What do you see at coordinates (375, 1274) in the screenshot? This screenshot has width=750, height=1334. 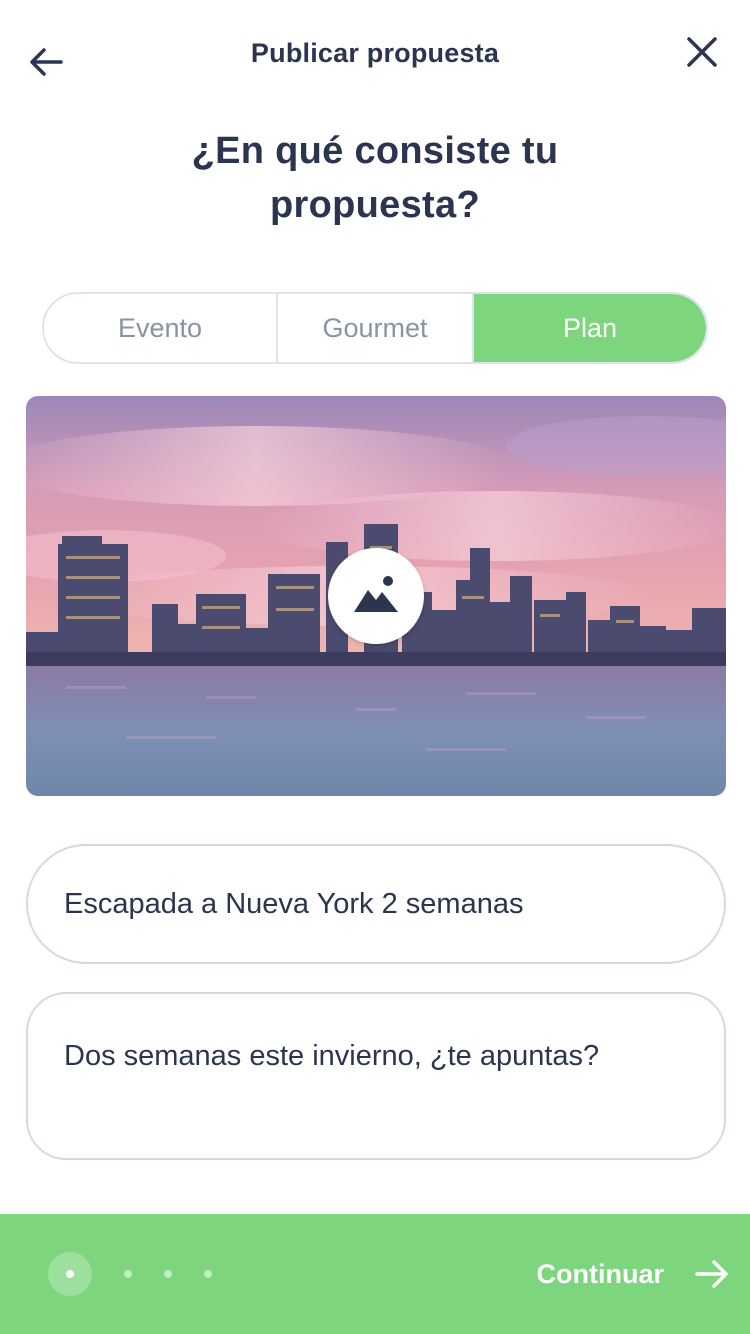 I see `footer-bar: Continuar` at bounding box center [375, 1274].